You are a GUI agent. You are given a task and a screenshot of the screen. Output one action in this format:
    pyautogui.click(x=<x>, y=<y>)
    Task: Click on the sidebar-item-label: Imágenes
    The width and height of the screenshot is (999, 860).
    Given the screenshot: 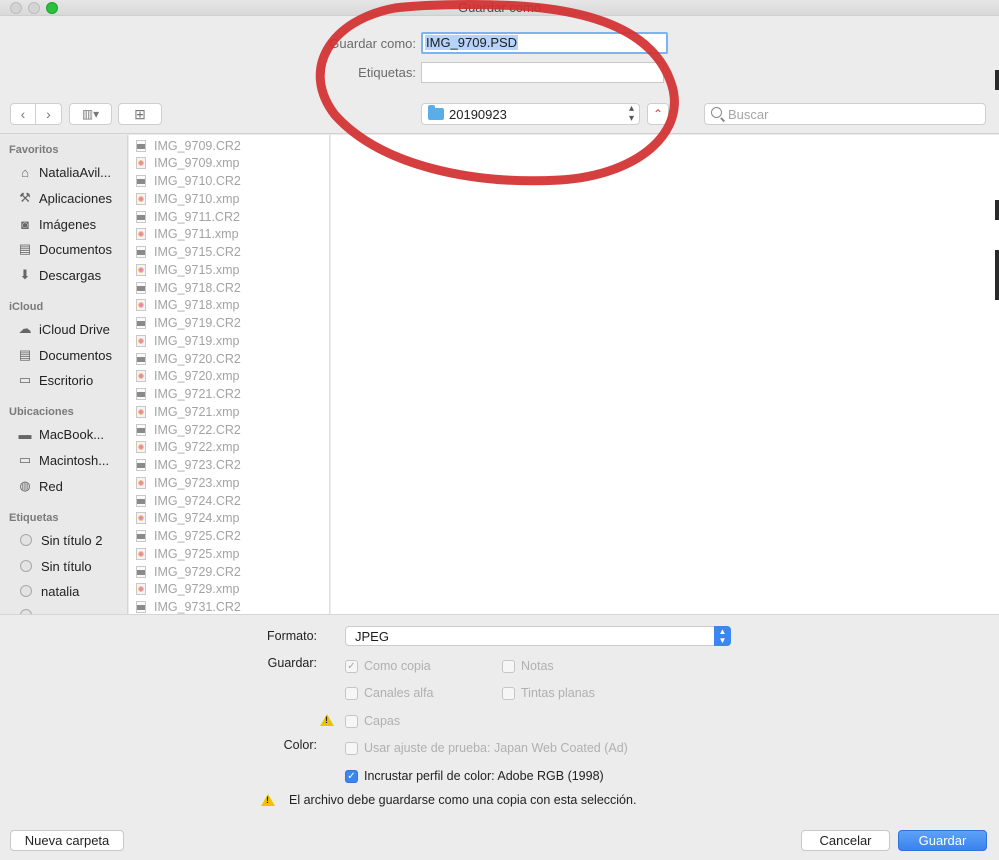 What is the action you would take?
    pyautogui.click(x=68, y=224)
    